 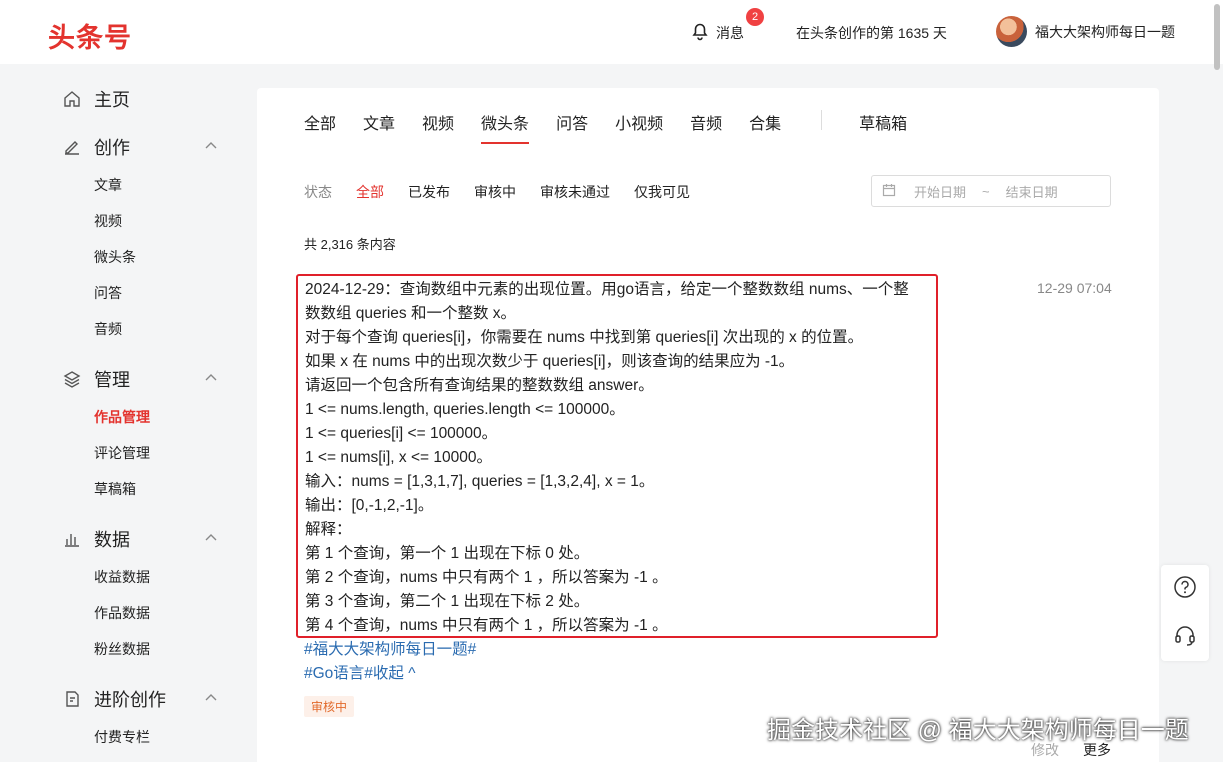 I want to click on help-icon, so click(x=1185, y=589).